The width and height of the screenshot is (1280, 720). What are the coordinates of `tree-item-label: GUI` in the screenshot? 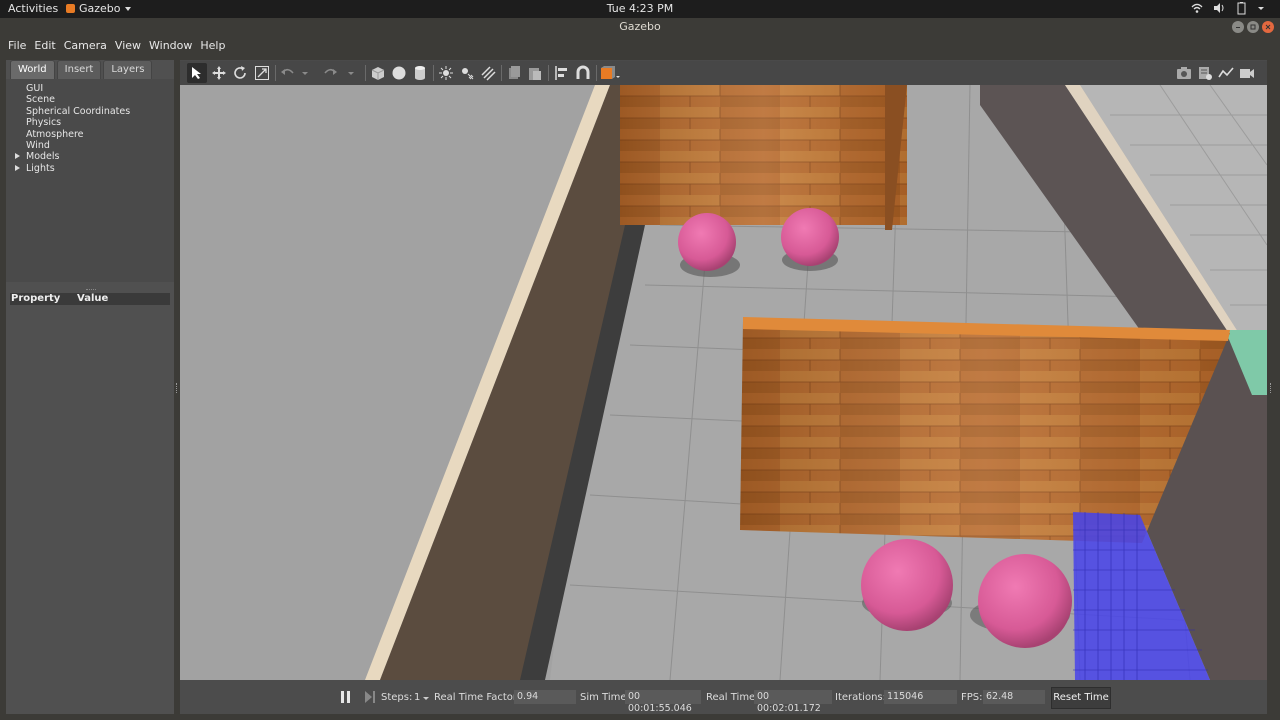 It's located at (35, 88).